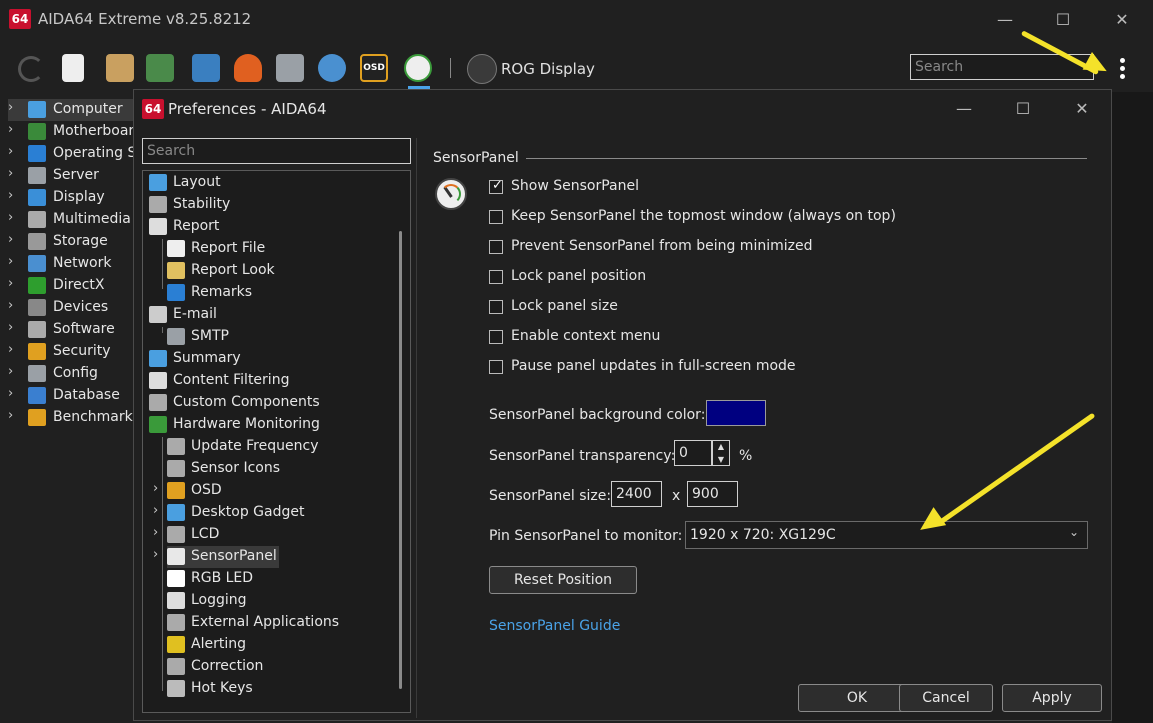 The width and height of the screenshot is (1153, 723). I want to click on osd-icon: OSD, so click(374, 68).